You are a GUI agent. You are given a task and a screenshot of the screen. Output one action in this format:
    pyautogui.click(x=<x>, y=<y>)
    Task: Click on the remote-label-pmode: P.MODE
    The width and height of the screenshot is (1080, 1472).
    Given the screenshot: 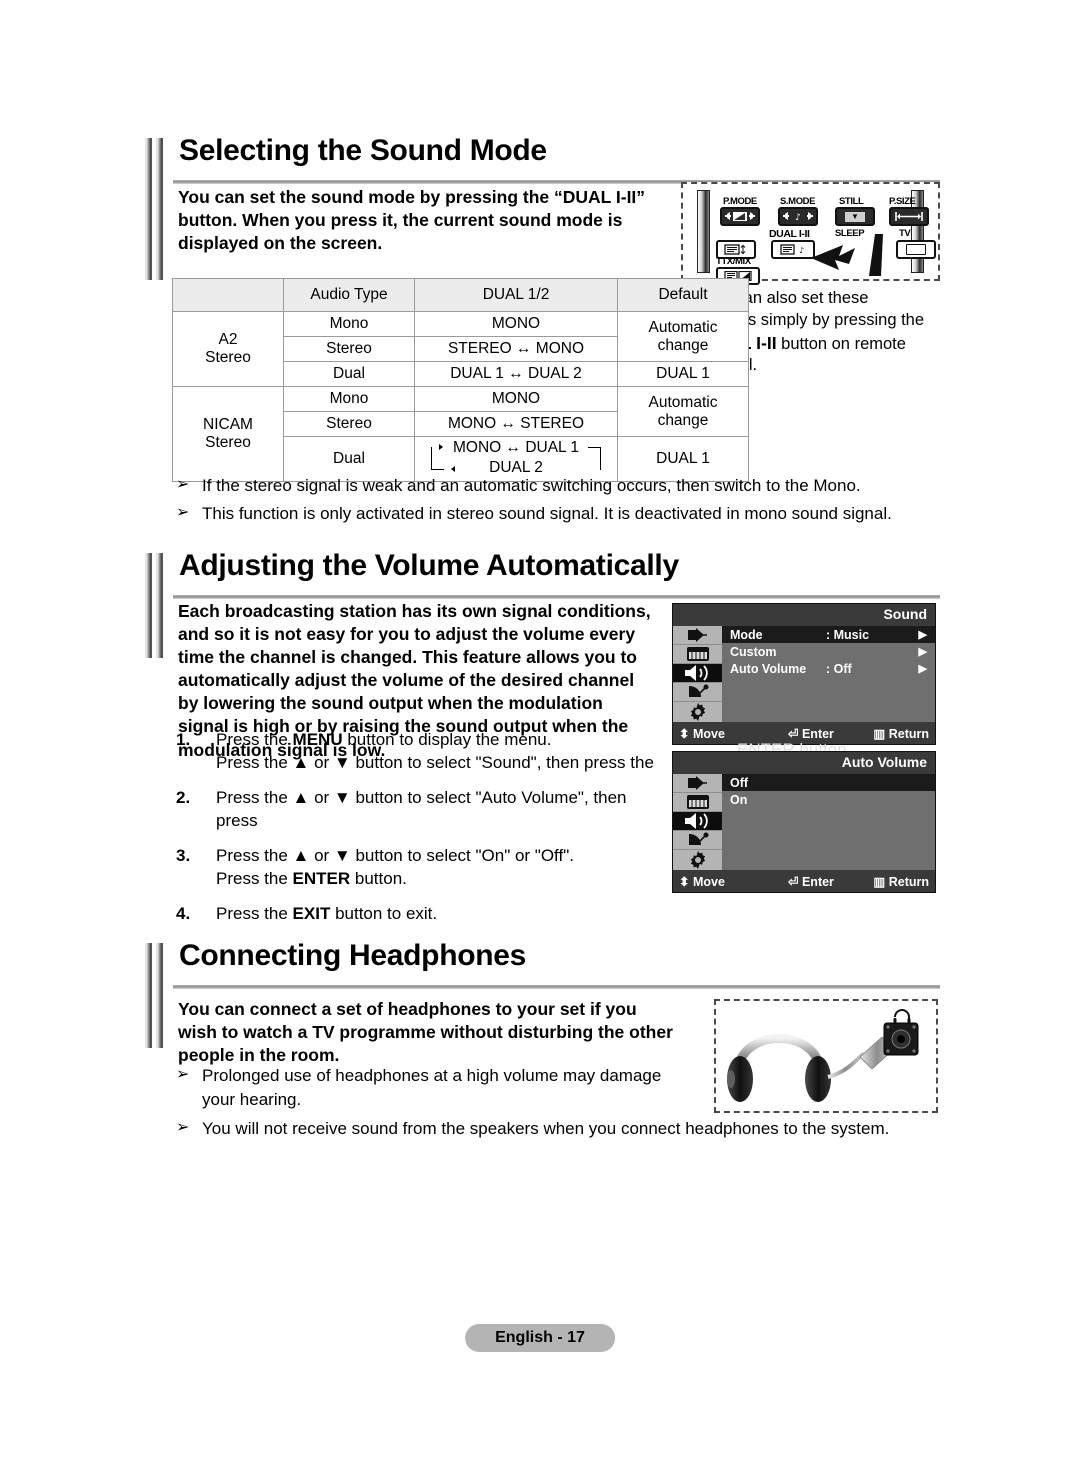 What is the action you would take?
    pyautogui.click(x=740, y=201)
    